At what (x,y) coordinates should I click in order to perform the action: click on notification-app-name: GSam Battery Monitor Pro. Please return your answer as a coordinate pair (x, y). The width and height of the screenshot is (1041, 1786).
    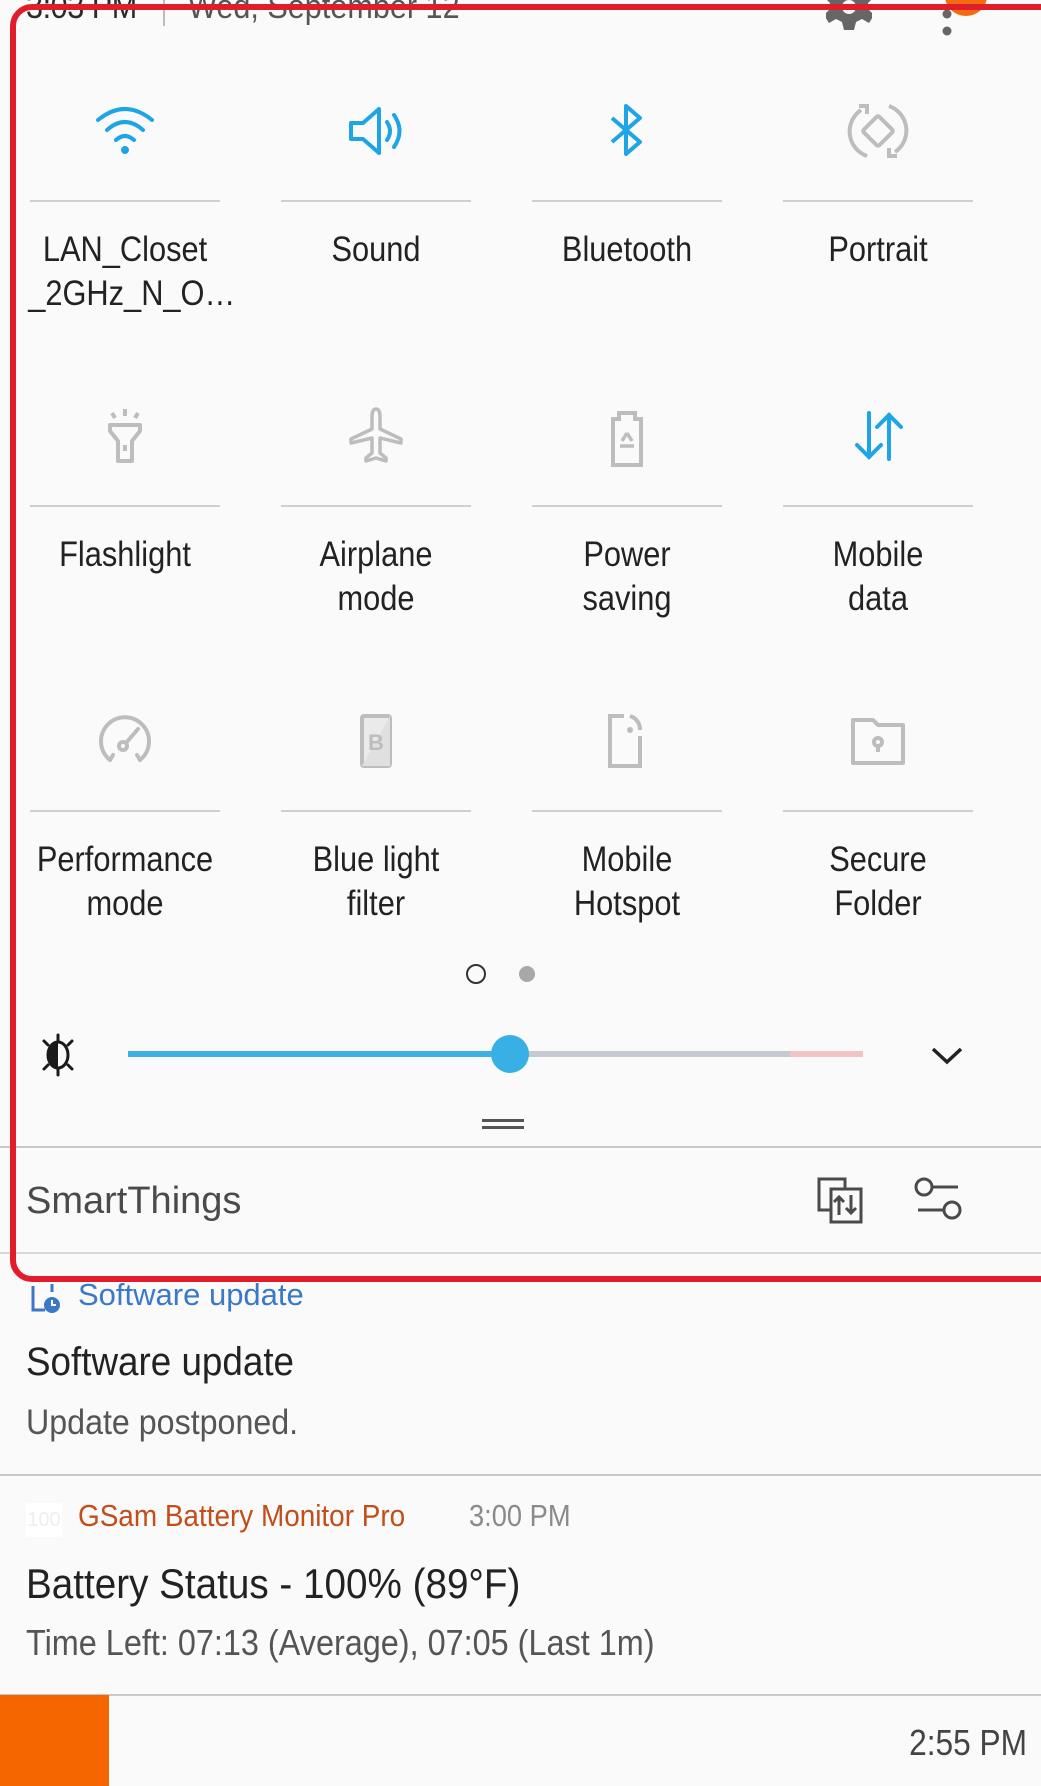
    Looking at the image, I should click on (242, 1515).